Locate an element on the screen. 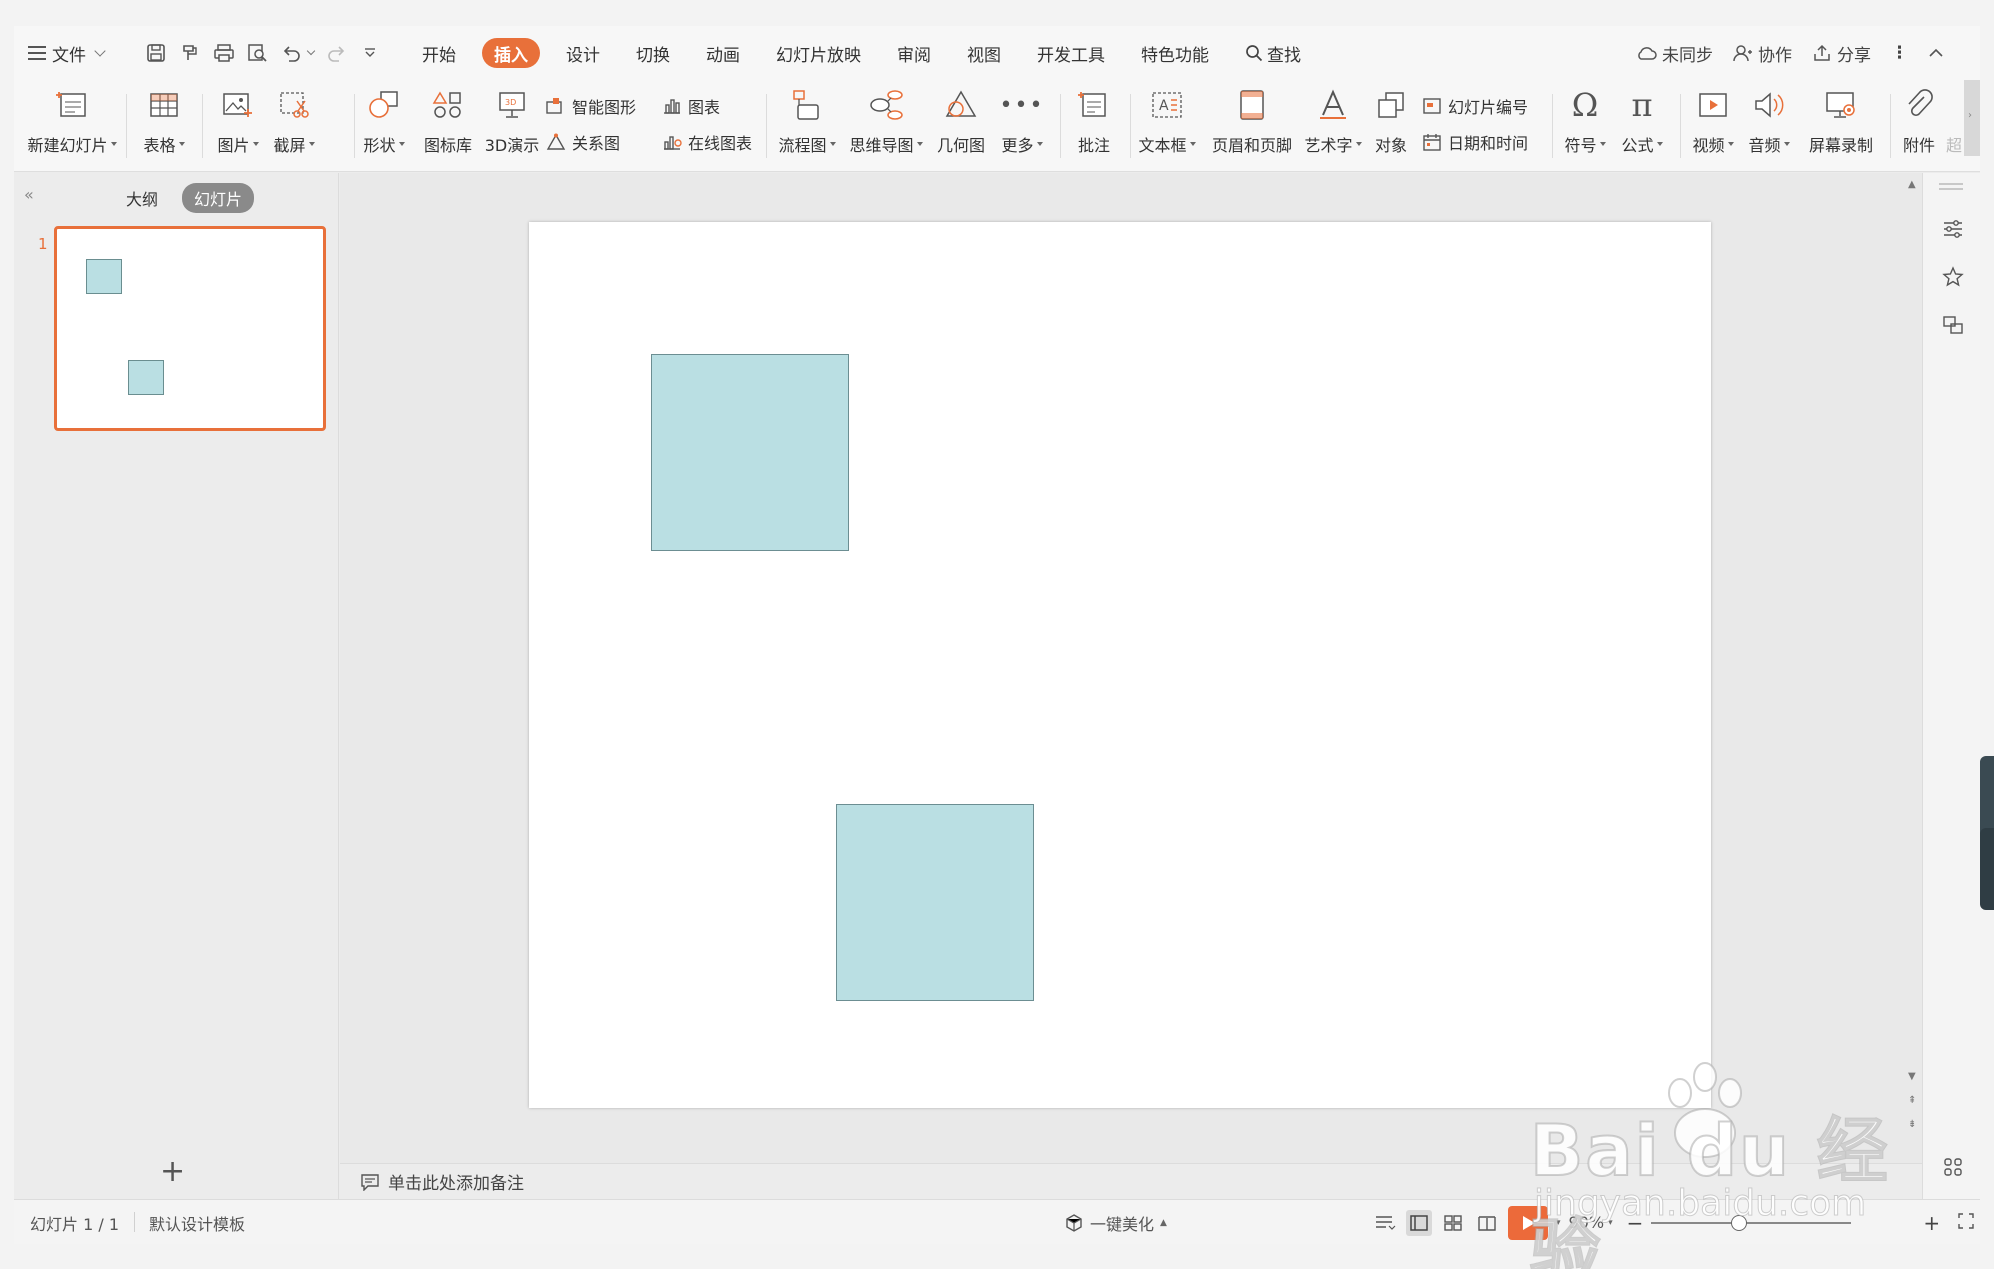  zoom-in-icon: + is located at coordinates (1931, 1223).